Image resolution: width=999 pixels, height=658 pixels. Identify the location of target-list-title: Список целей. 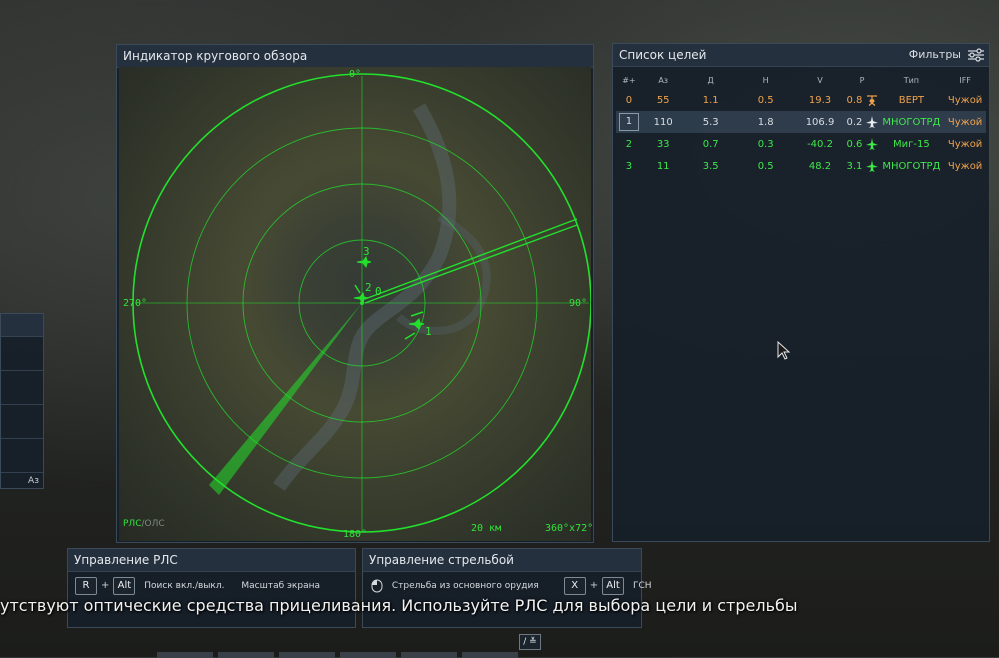
(663, 55).